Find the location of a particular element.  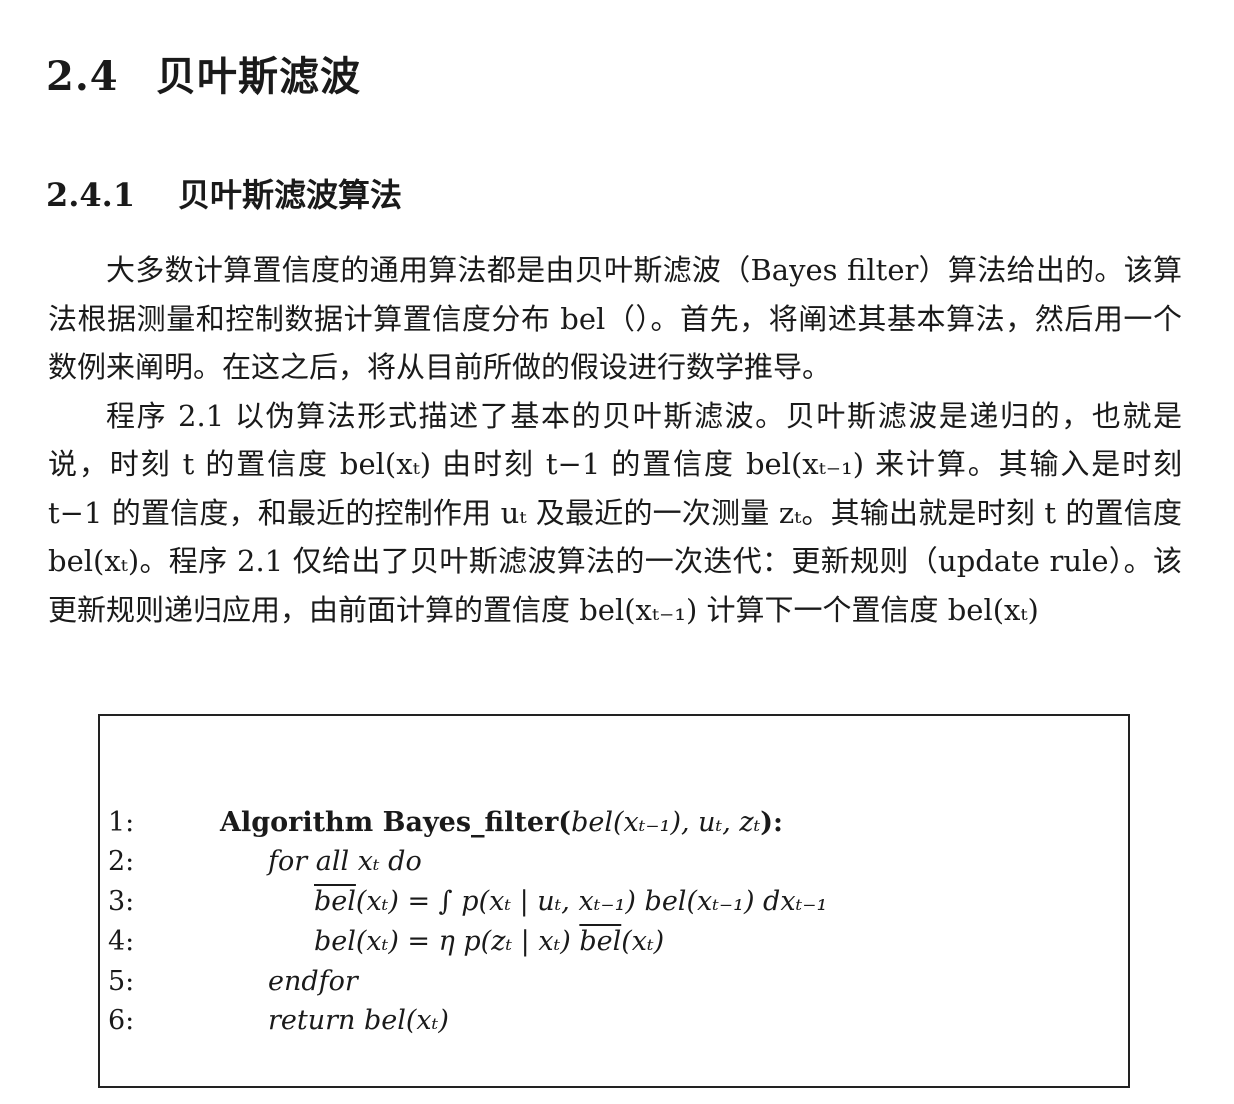

line-number: 1: is located at coordinates (121, 822).